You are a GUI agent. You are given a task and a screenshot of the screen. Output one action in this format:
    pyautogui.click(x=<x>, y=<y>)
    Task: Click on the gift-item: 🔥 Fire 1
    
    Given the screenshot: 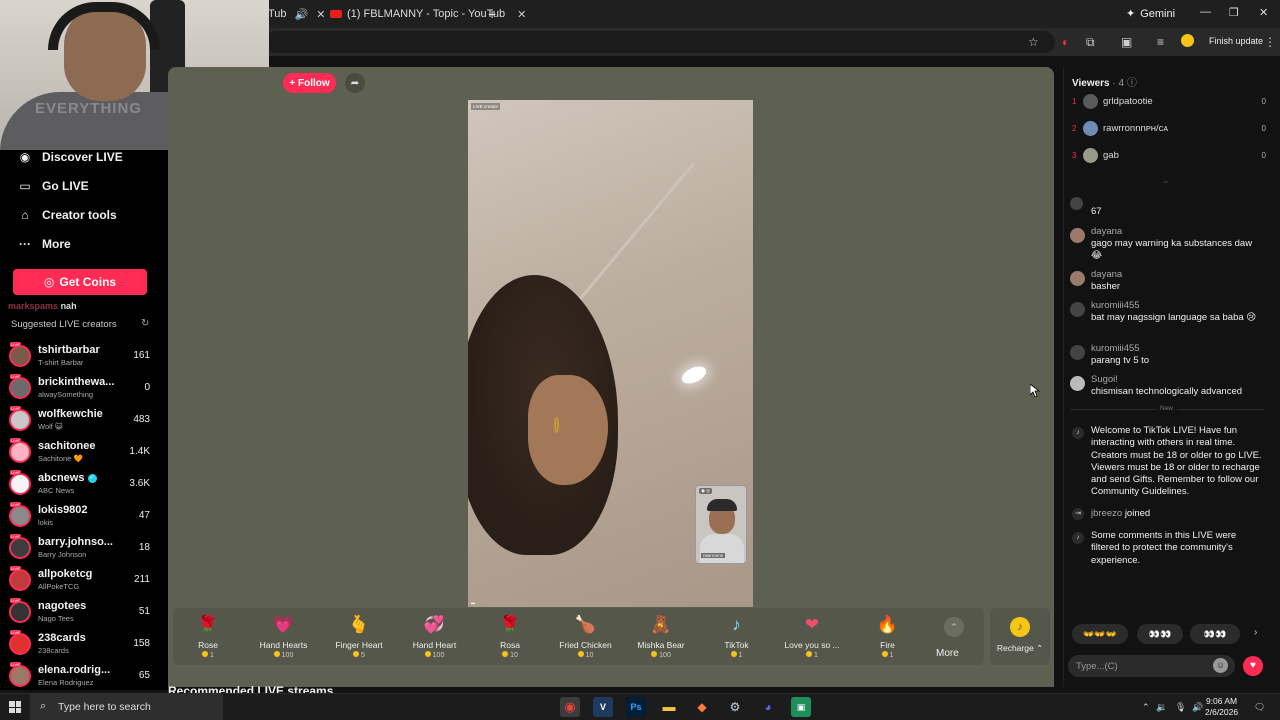 What is the action you would take?
    pyautogui.click(x=888, y=636)
    